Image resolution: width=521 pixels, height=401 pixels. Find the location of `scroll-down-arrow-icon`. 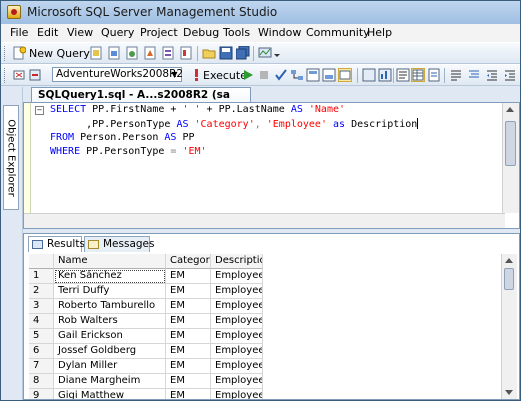

scroll-down-arrow-icon is located at coordinates (509, 392).